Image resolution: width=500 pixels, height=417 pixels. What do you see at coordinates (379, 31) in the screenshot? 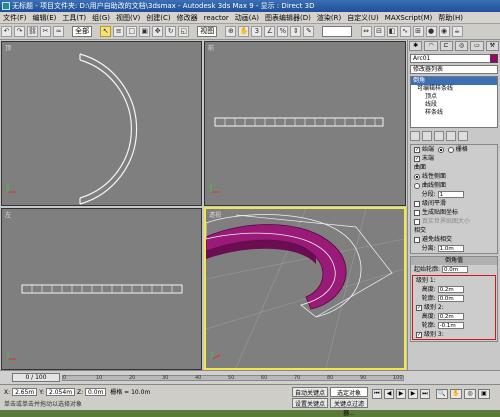
I see `align-icon: ⊟` at bounding box center [379, 31].